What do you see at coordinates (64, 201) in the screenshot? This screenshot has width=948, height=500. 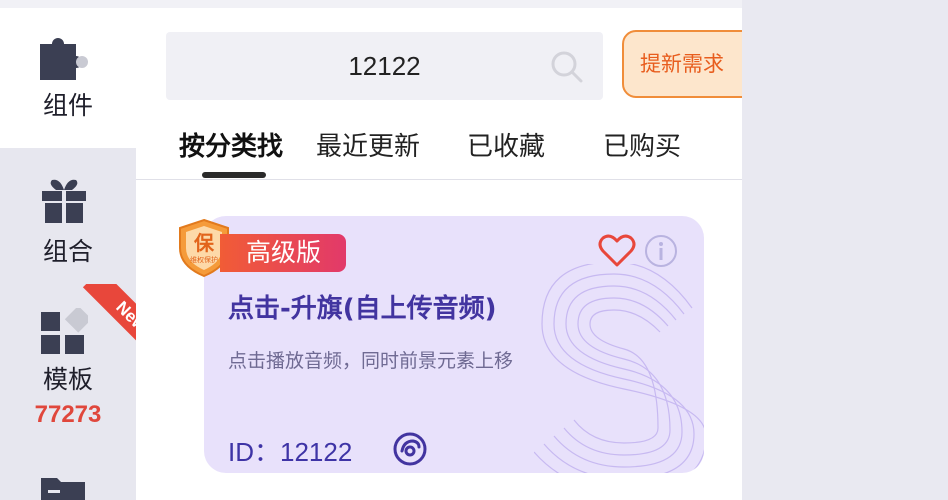 I see `gift-icon` at bounding box center [64, 201].